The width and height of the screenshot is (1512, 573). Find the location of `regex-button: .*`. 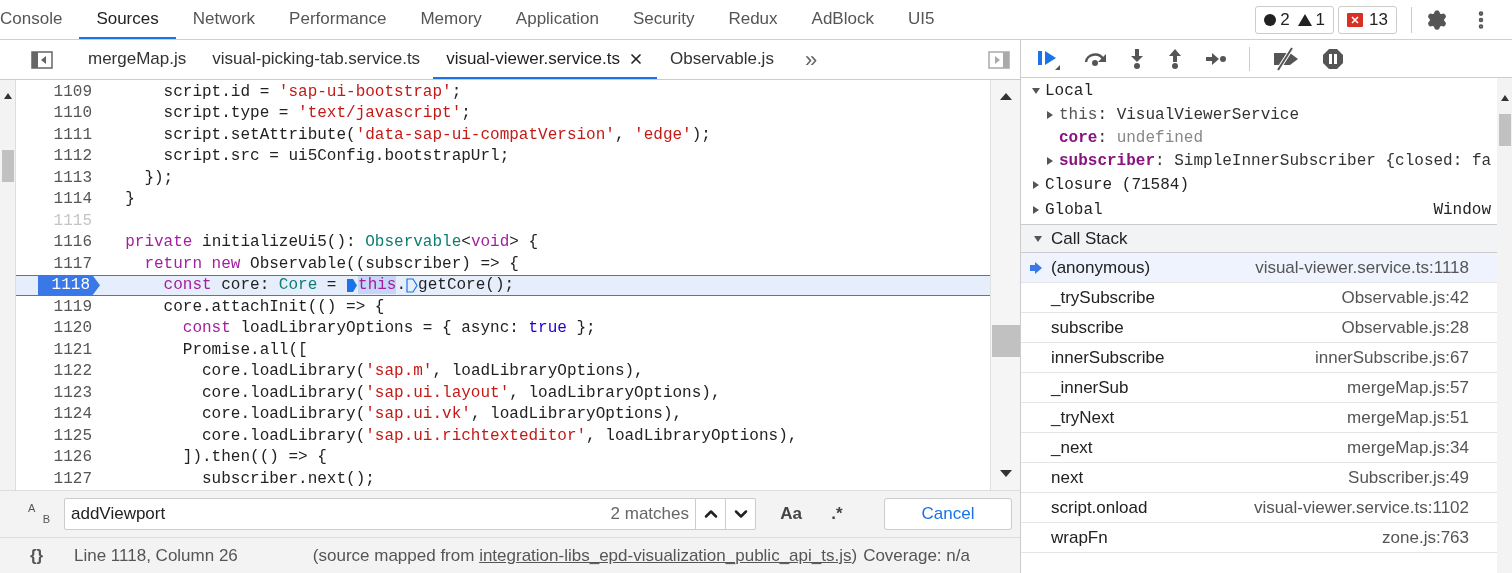

regex-button: .* is located at coordinates (837, 514).